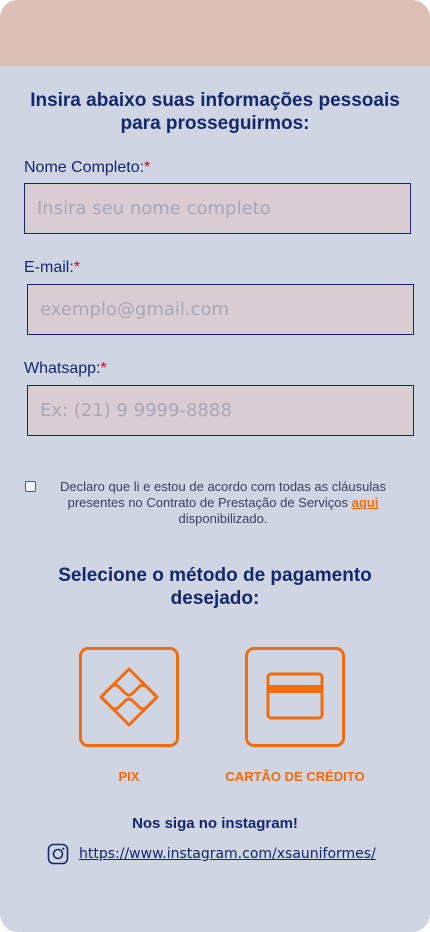  Describe the element at coordinates (49, 267) in the screenshot. I see `email-label-text: E-mail:` at that location.